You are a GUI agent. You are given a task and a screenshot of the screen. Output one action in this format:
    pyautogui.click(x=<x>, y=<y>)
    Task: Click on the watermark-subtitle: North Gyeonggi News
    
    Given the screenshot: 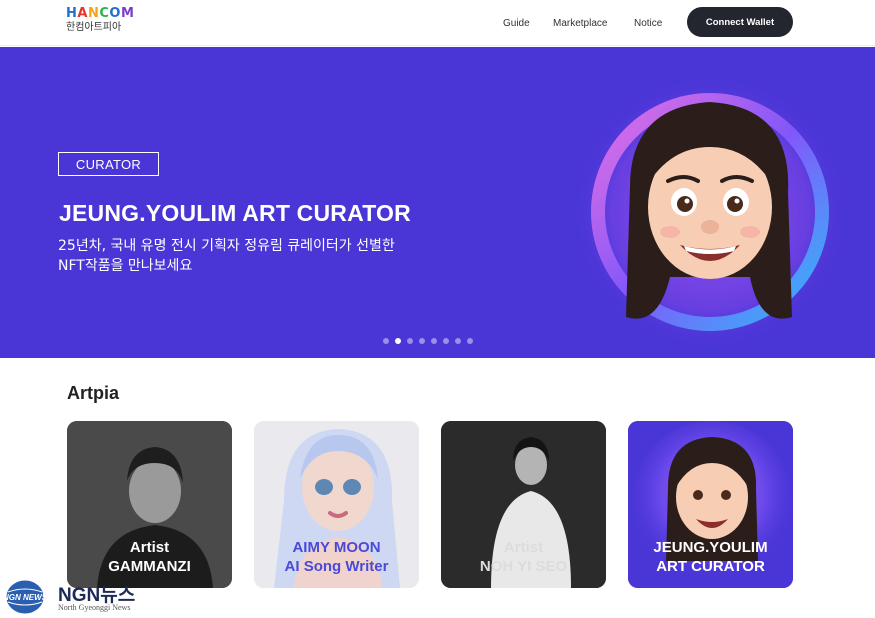 What is the action you would take?
    pyautogui.click(x=94, y=607)
    